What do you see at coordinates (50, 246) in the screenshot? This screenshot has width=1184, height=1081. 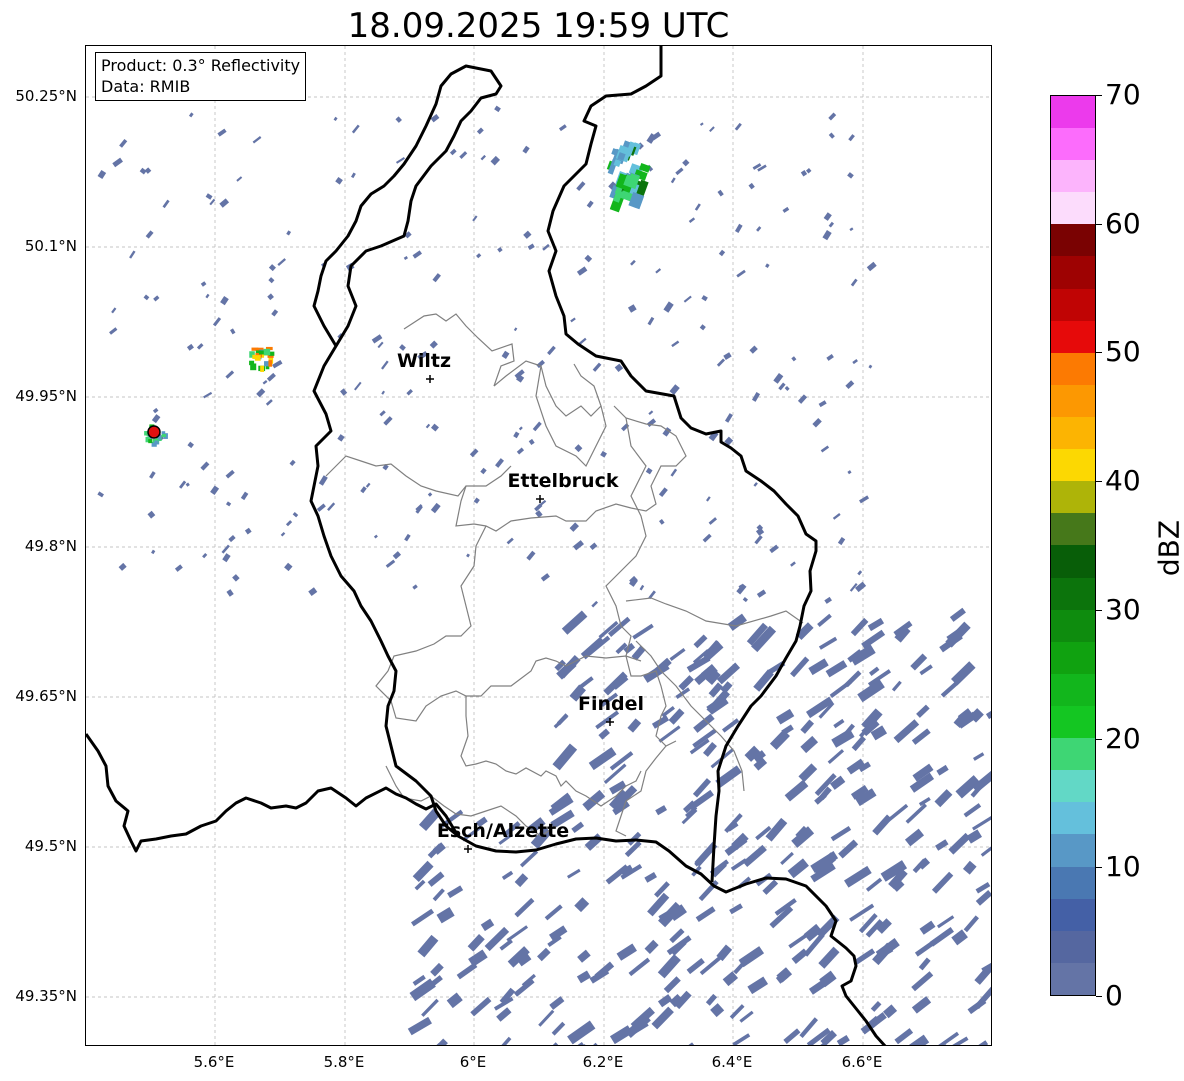 I see `lat-label: 50.1°N` at bounding box center [50, 246].